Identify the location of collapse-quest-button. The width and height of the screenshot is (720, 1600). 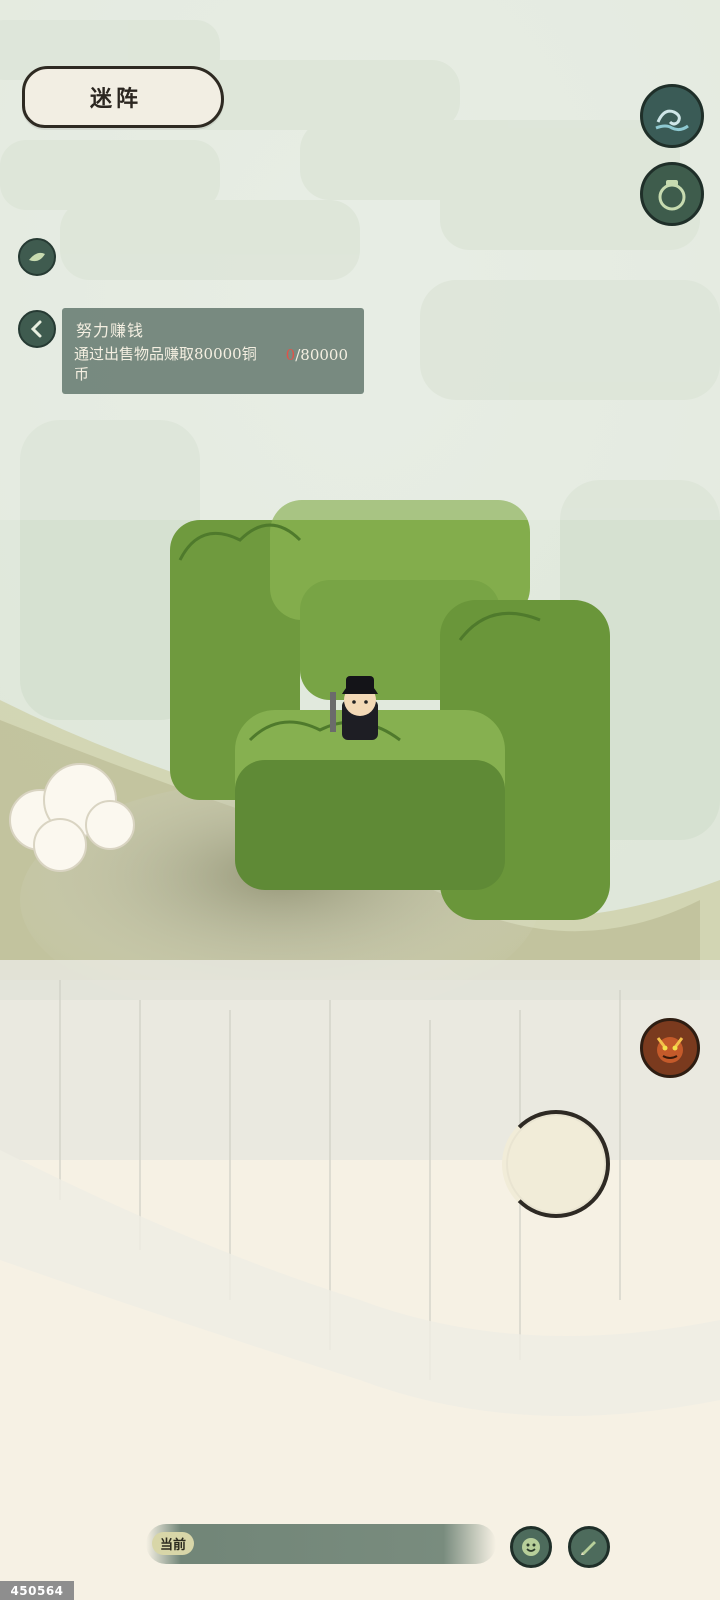
(37, 329).